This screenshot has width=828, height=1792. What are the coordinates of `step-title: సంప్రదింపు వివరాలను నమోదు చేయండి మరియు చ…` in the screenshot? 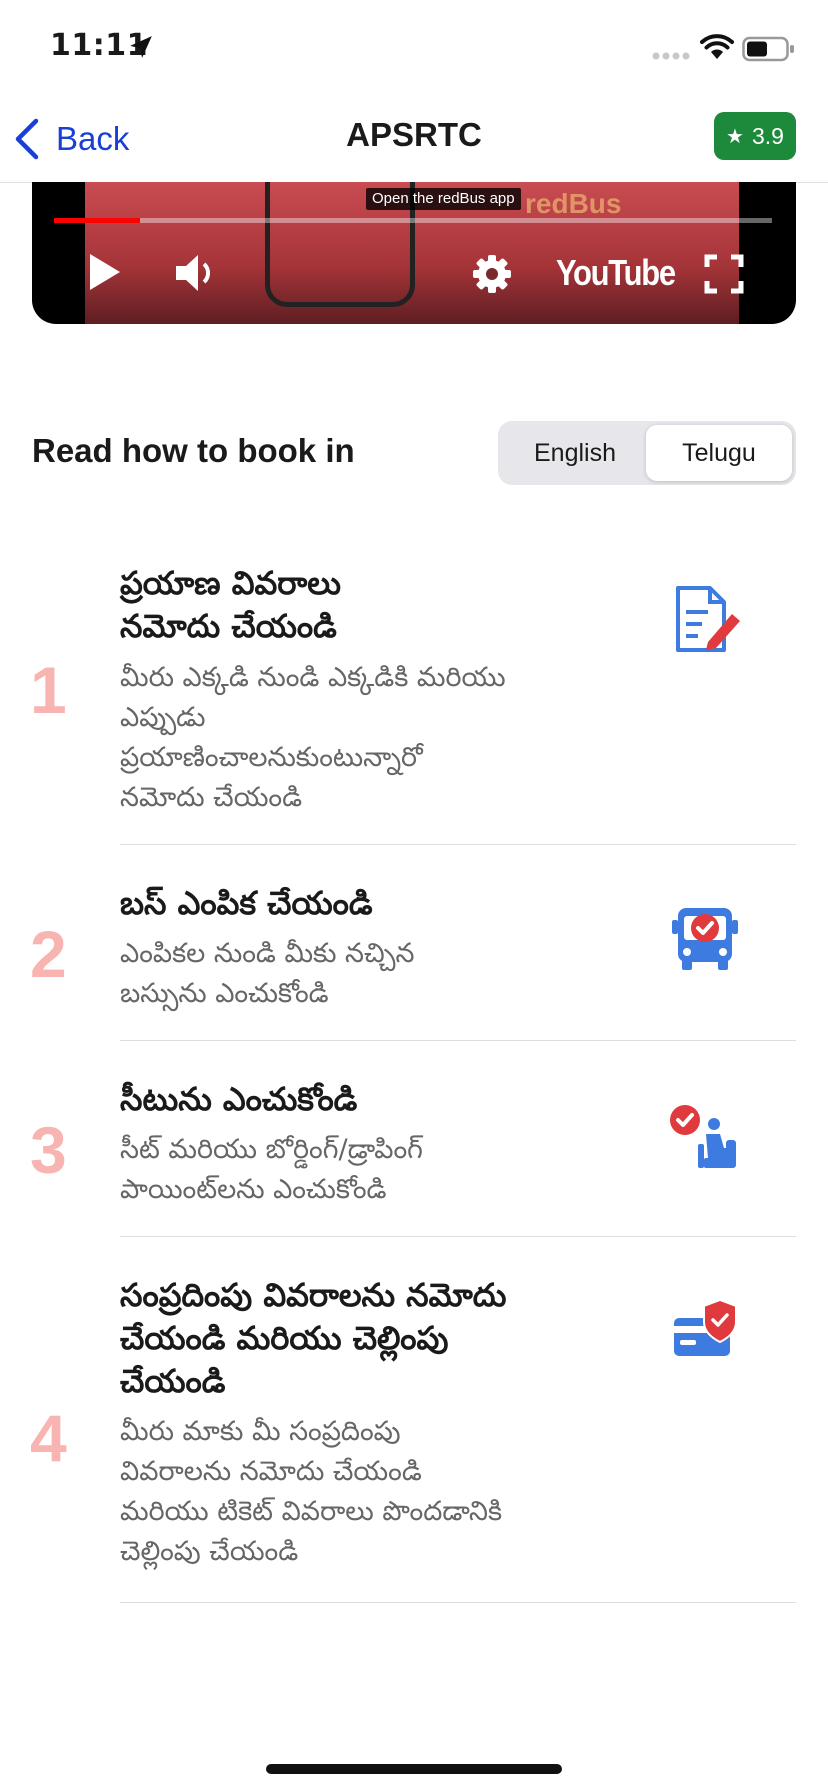 It's located at (313, 1338).